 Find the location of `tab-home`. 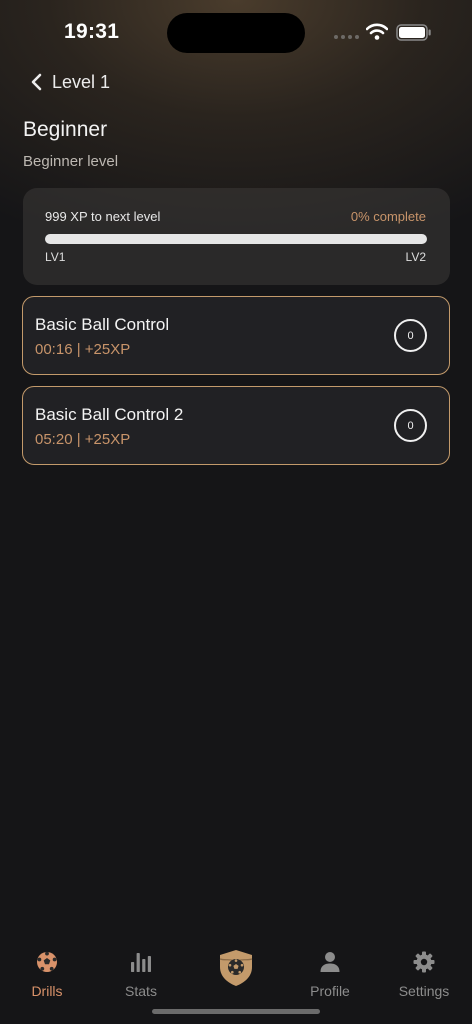

tab-home is located at coordinates (236, 968).